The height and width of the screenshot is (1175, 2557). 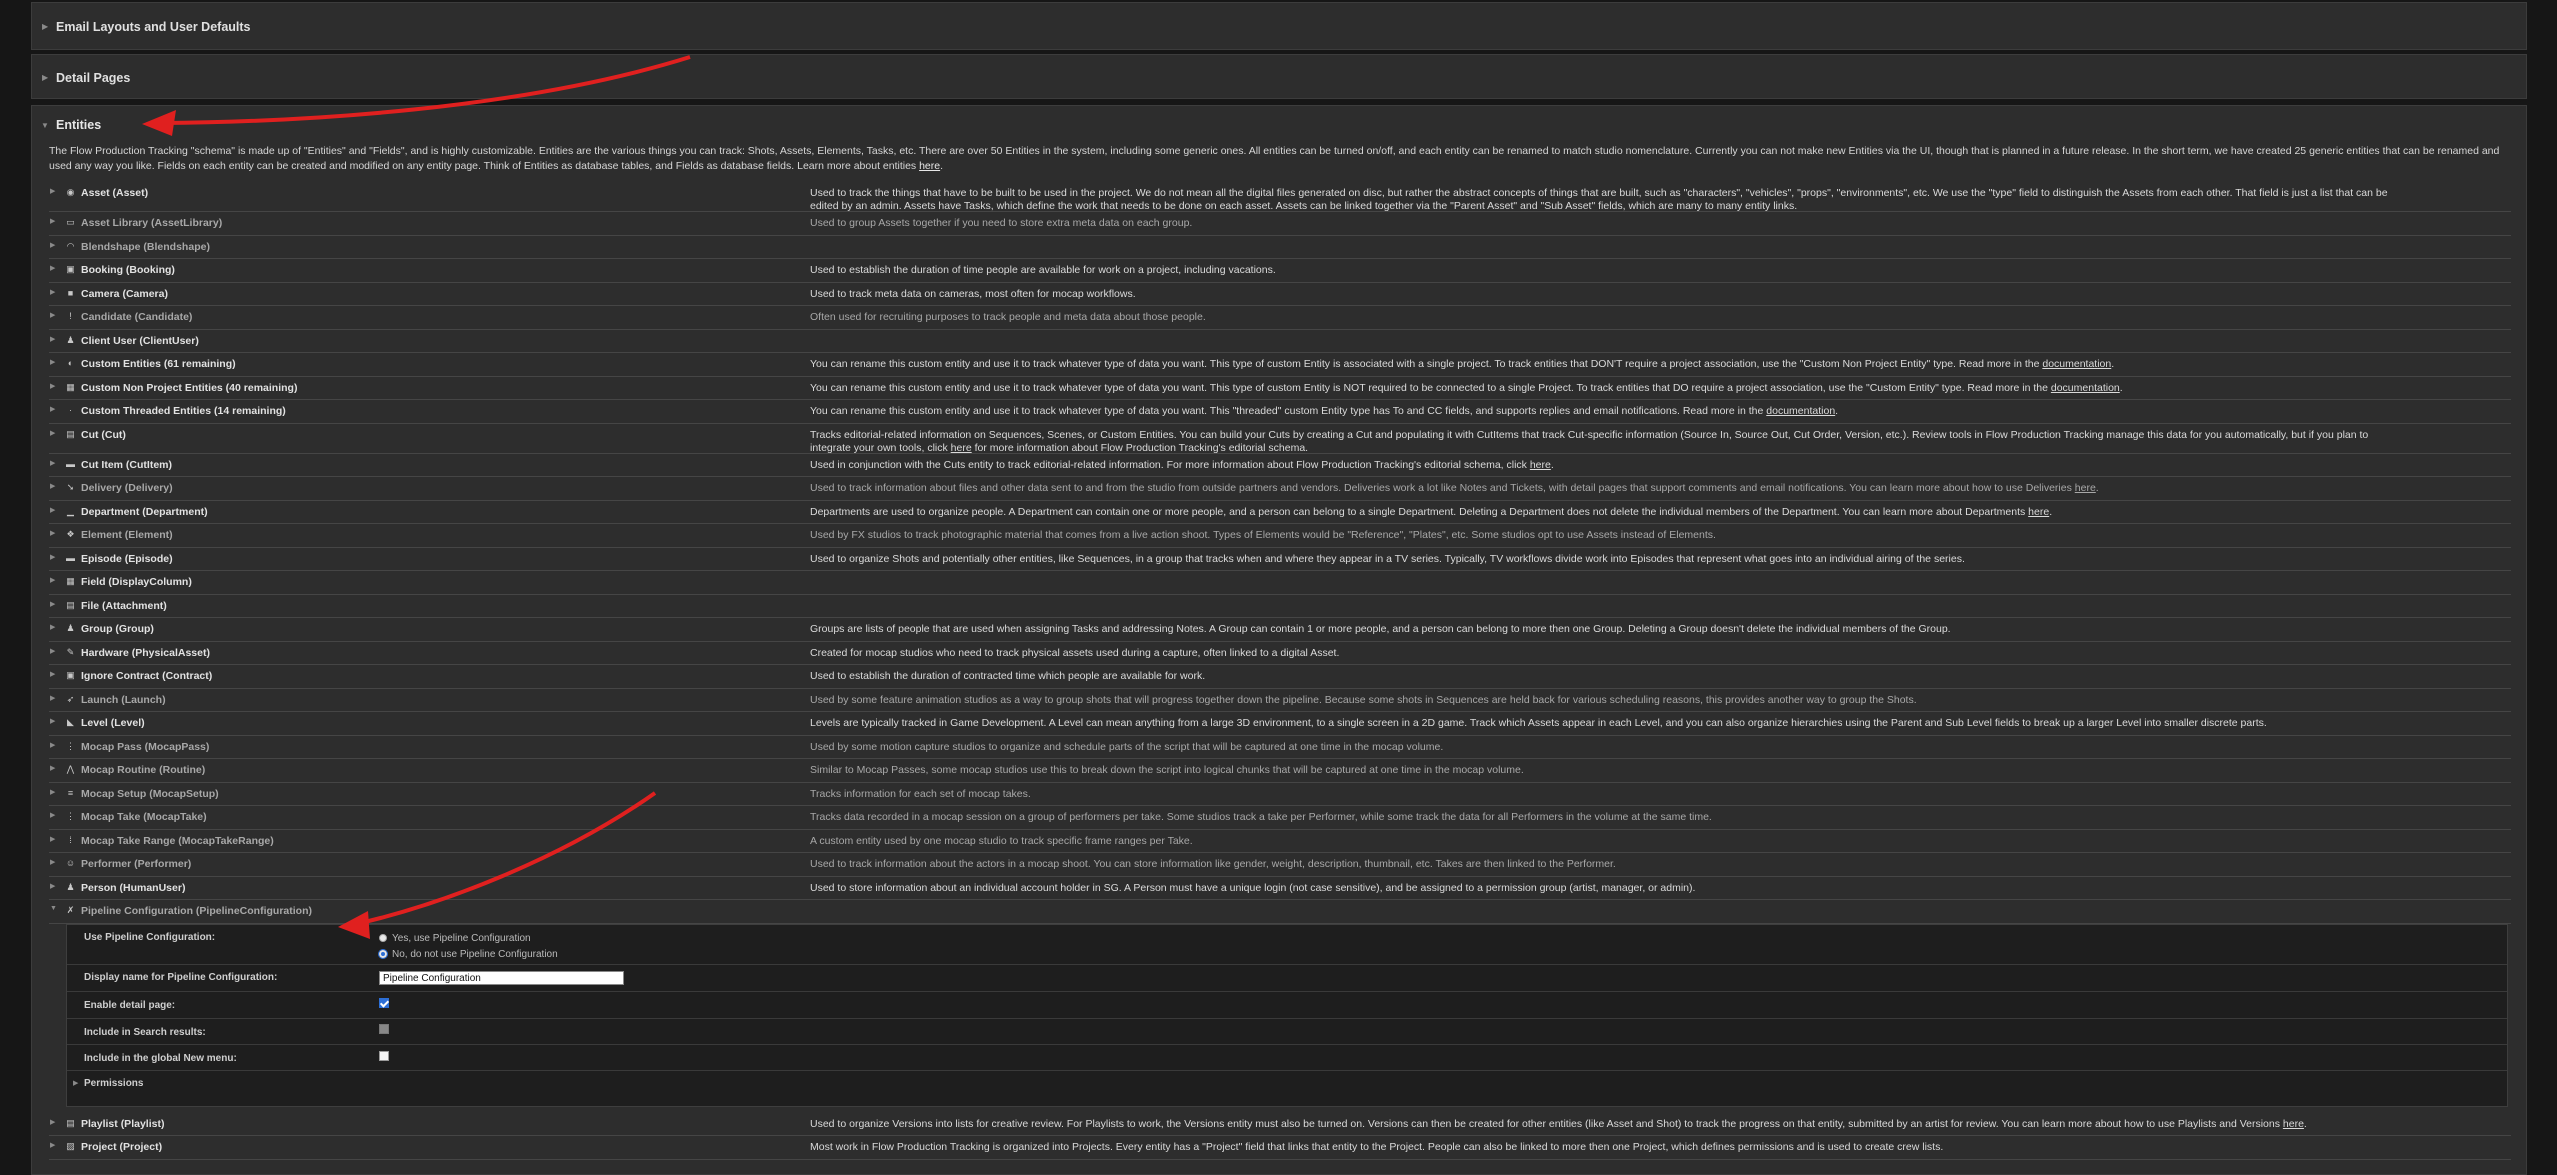 What do you see at coordinates (1280, 247) in the screenshot?
I see `entity-row-blendshape: ▶ ◠ Blendshape (Blendshape)` at bounding box center [1280, 247].